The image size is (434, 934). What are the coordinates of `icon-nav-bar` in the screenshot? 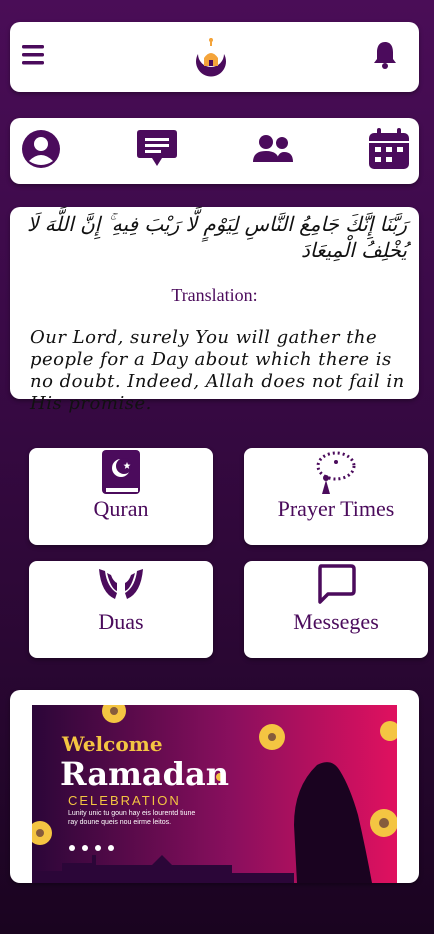 It's located at (214, 151).